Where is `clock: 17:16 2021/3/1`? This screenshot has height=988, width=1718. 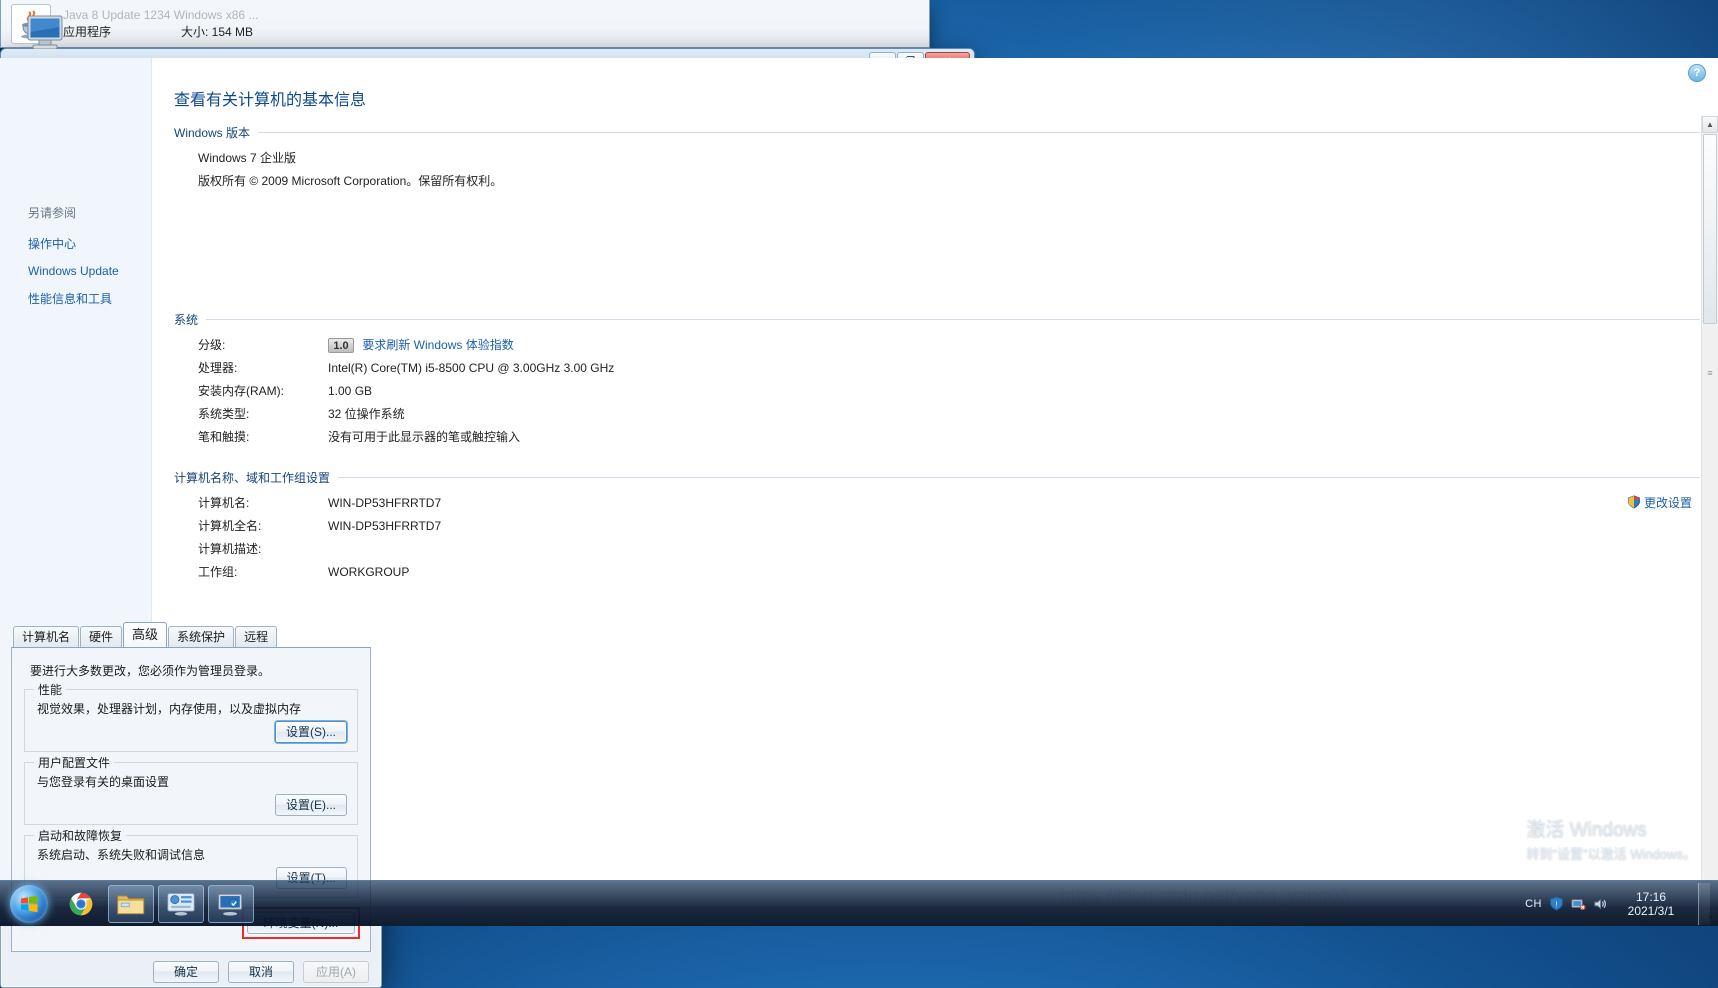
clock: 17:16 2021/3/1 is located at coordinates (1651, 904).